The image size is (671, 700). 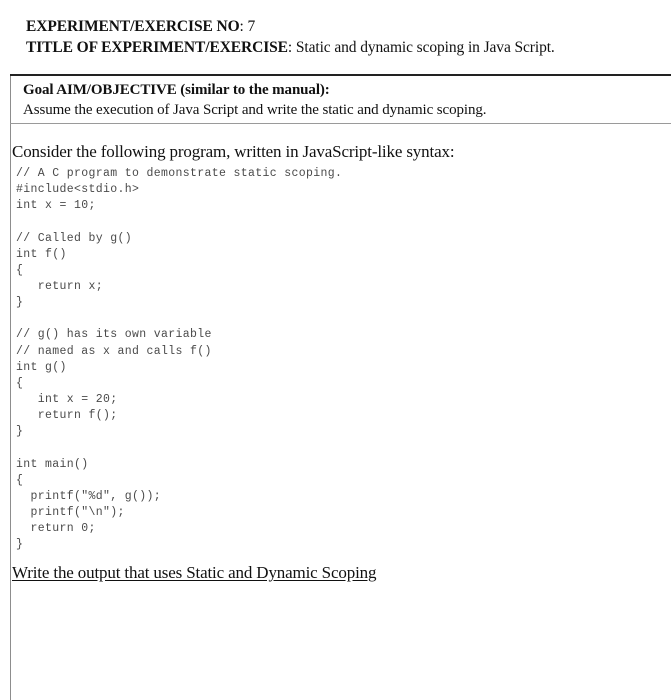 What do you see at coordinates (56, 529) in the screenshot?
I see `code-line: return 0;` at bounding box center [56, 529].